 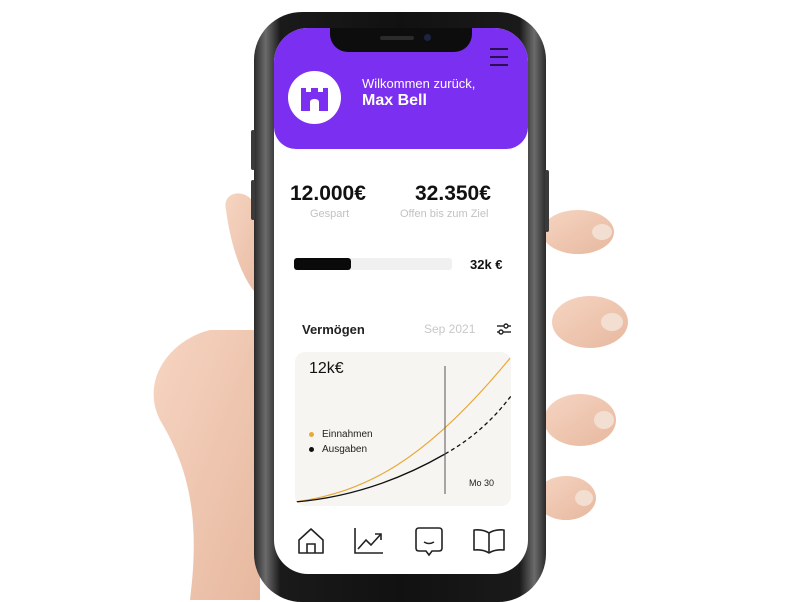 I want to click on castle-logo-icon, so click(x=314, y=97).